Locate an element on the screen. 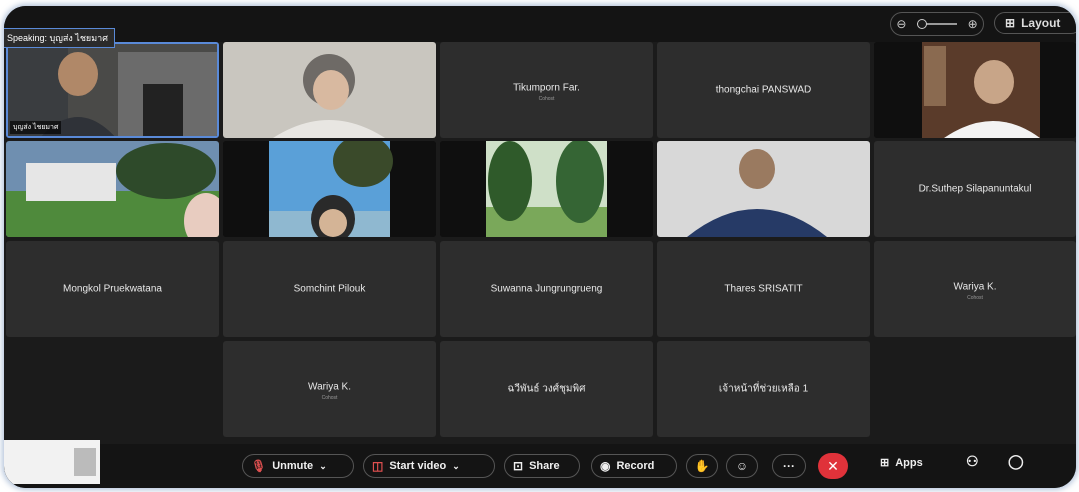 Image resolution: width=1079 pixels, height=492 pixels. participant-name: ฉวีพันธ์ วงศ์ชุมพิศ is located at coordinates (546, 389).